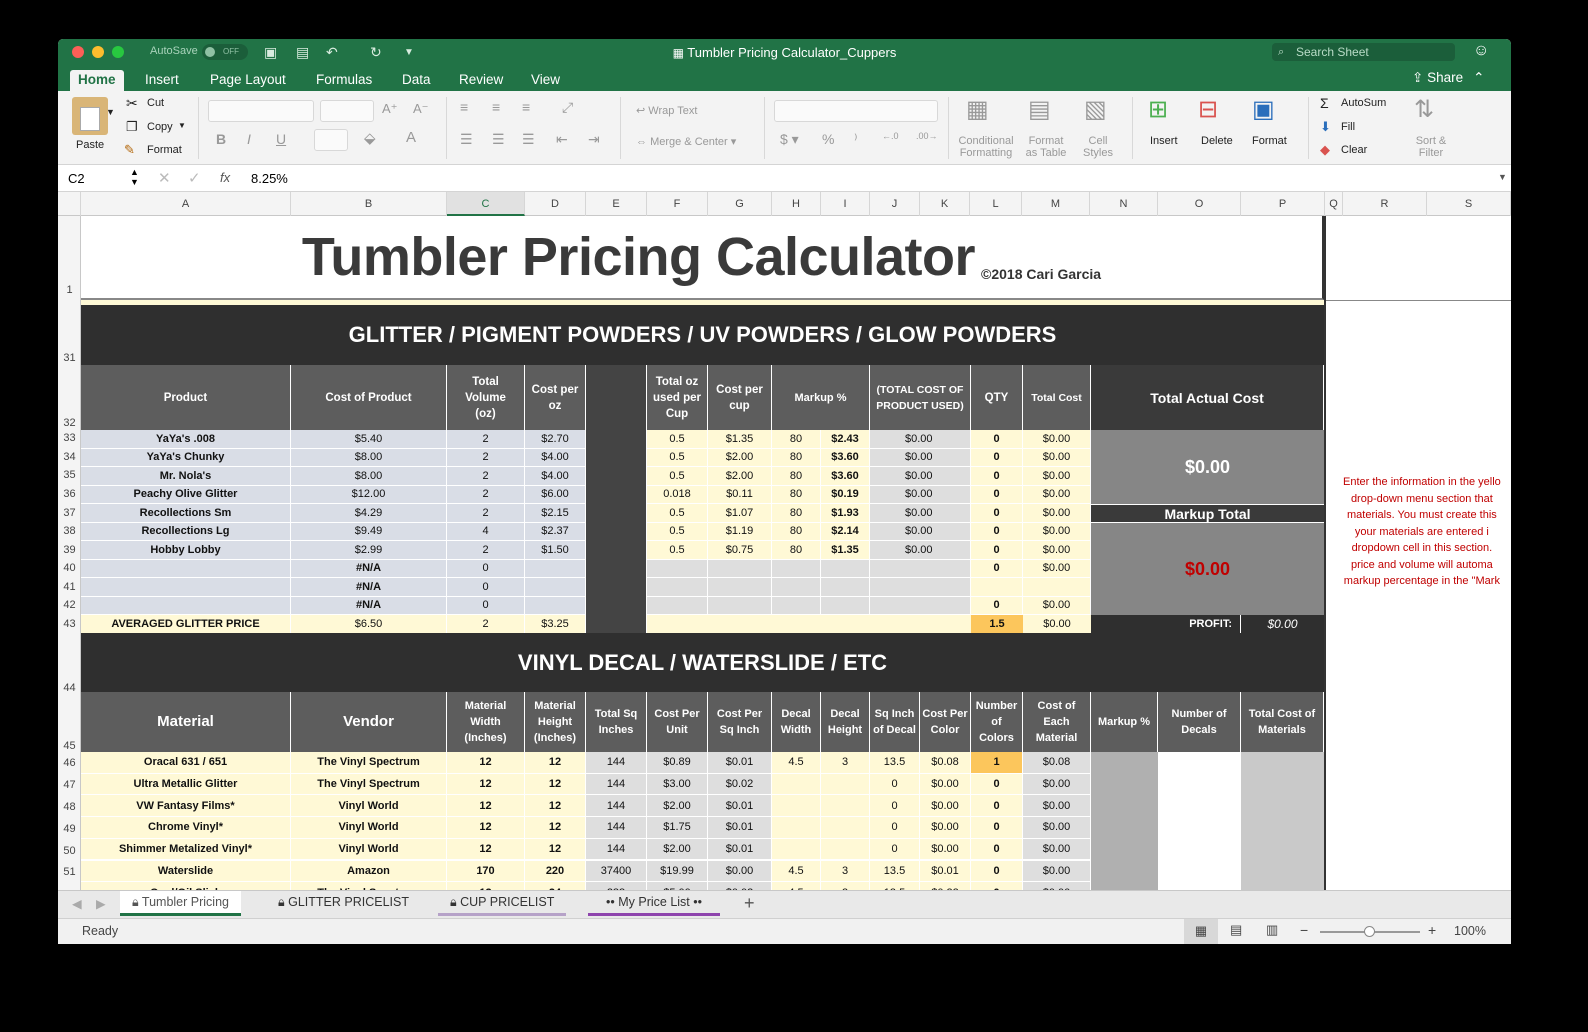 Image resolution: width=1588 pixels, height=1032 pixels. What do you see at coordinates (249, 139) in the screenshot?
I see `italic-icon: I` at bounding box center [249, 139].